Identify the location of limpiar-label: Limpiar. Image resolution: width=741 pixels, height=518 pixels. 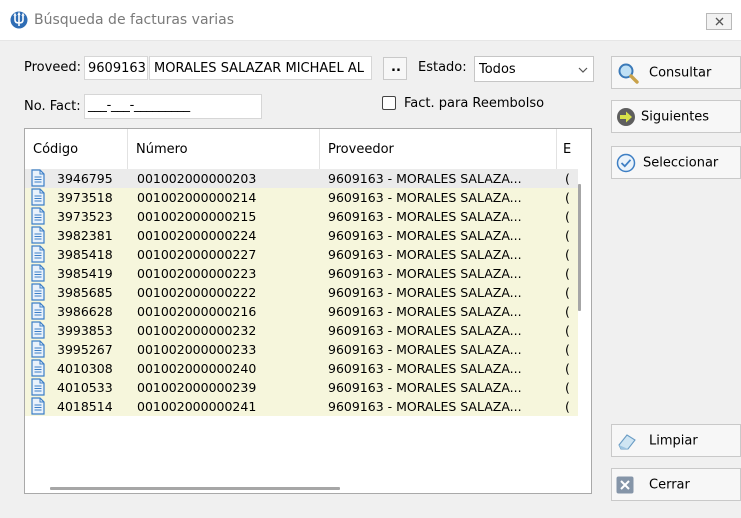
(673, 440).